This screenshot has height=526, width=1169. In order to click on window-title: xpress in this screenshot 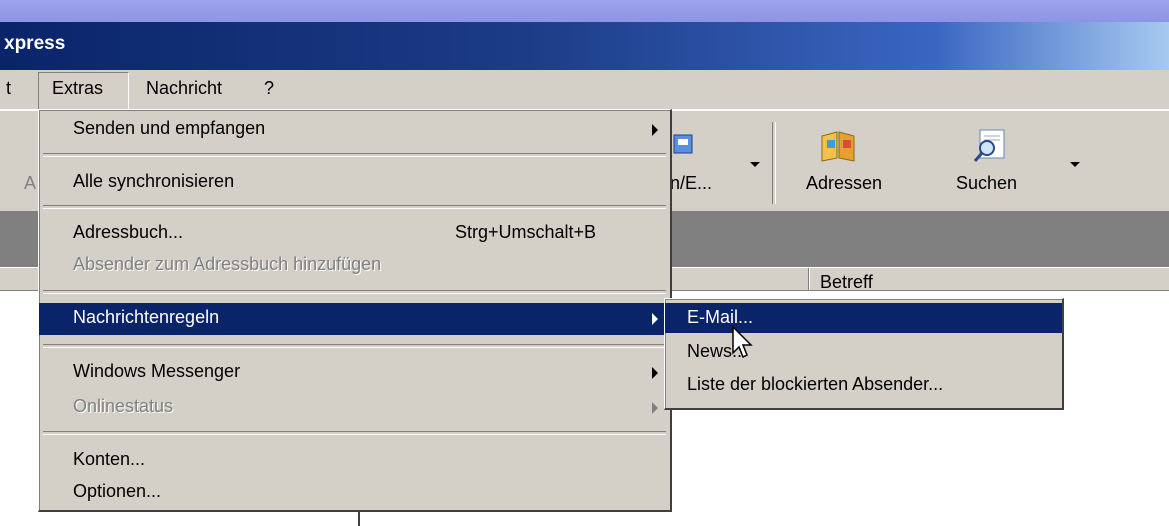, I will do `click(35, 43)`.